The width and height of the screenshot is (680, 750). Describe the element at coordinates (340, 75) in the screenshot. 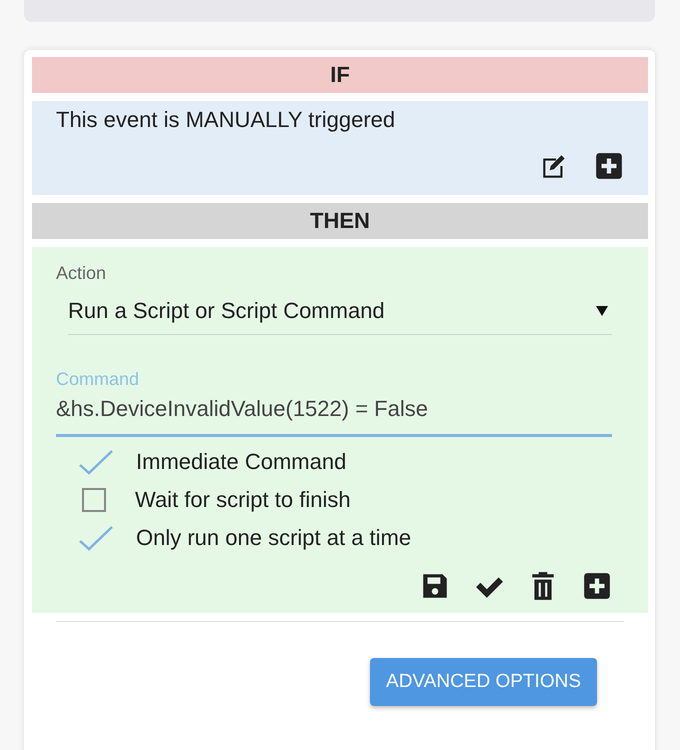

I see `section-heading: IF` at that location.